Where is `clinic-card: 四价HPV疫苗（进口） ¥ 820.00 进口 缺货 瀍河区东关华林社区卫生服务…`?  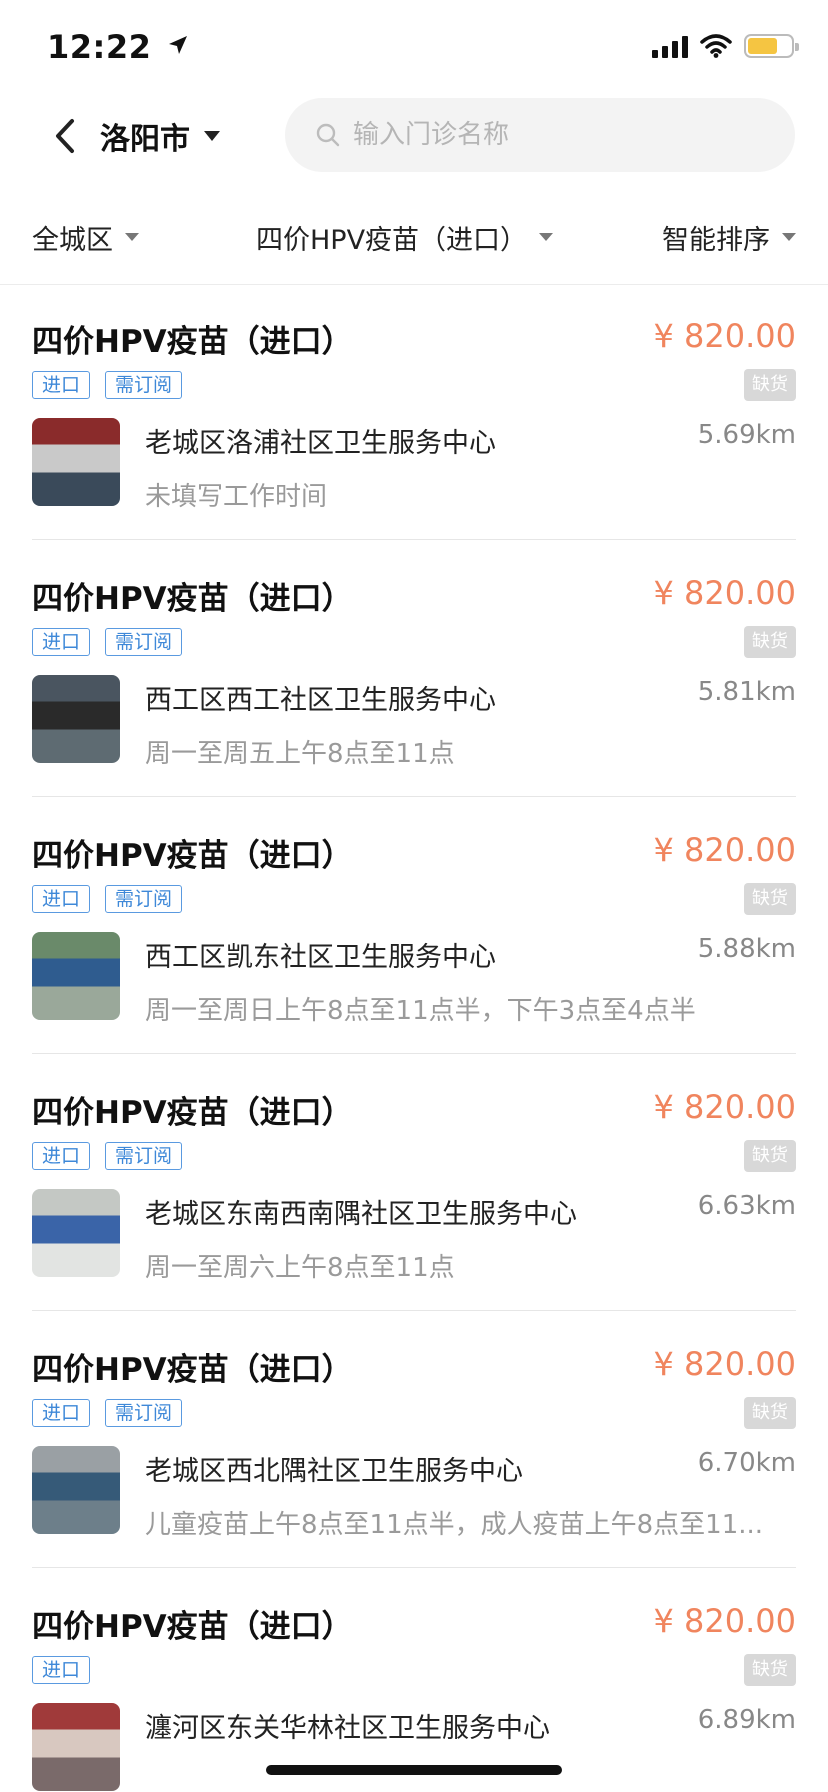 clinic-card: 四价HPV疫苗（进口） ¥ 820.00 进口 缺货 瀍河区东关华林社区卫生服务… is located at coordinates (414, 1680).